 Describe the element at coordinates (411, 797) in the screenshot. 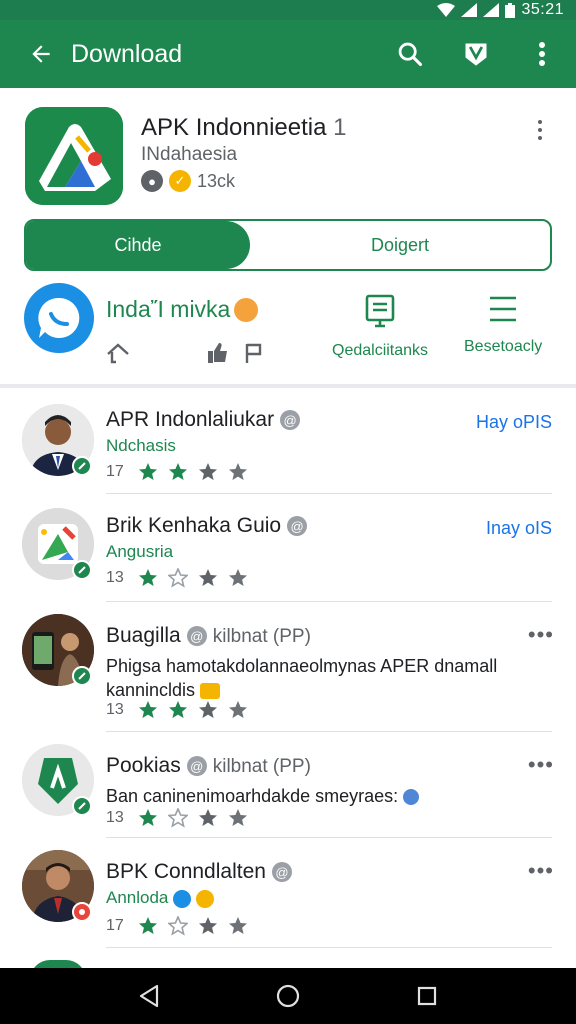

I see `people-icon` at that location.